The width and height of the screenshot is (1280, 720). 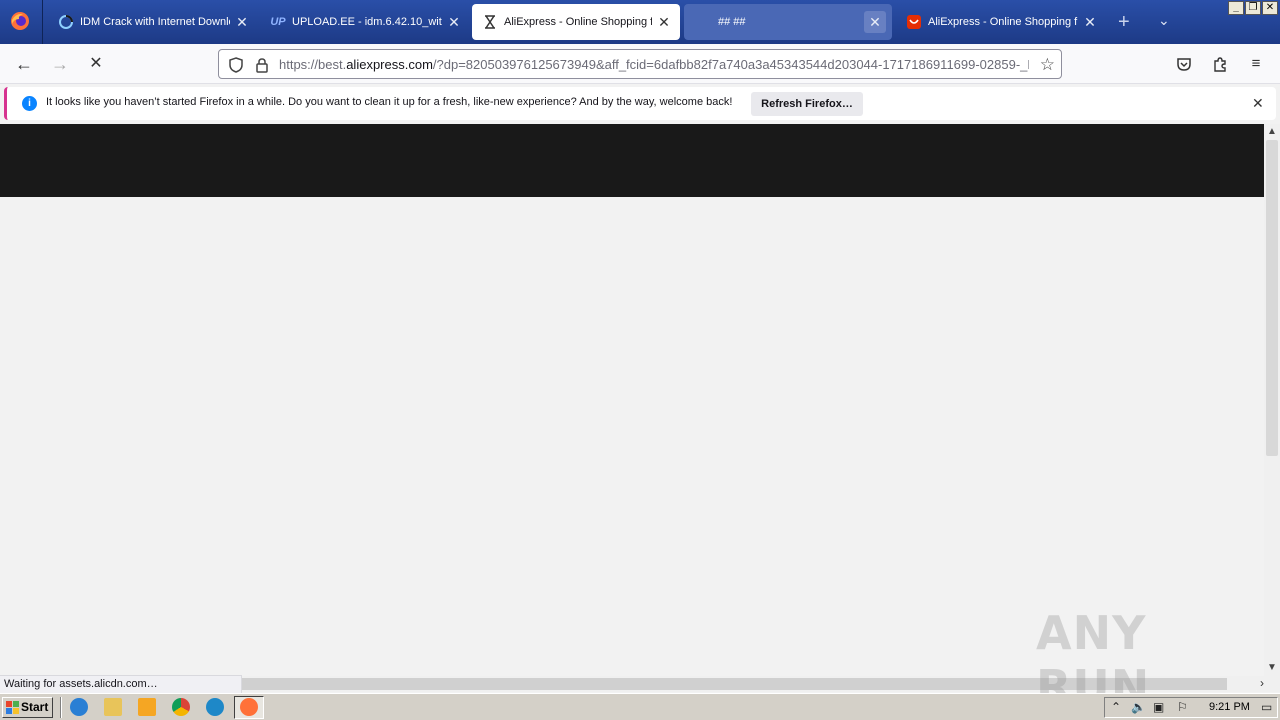 What do you see at coordinates (66, 22) in the screenshot?
I see `idm-icon` at bounding box center [66, 22].